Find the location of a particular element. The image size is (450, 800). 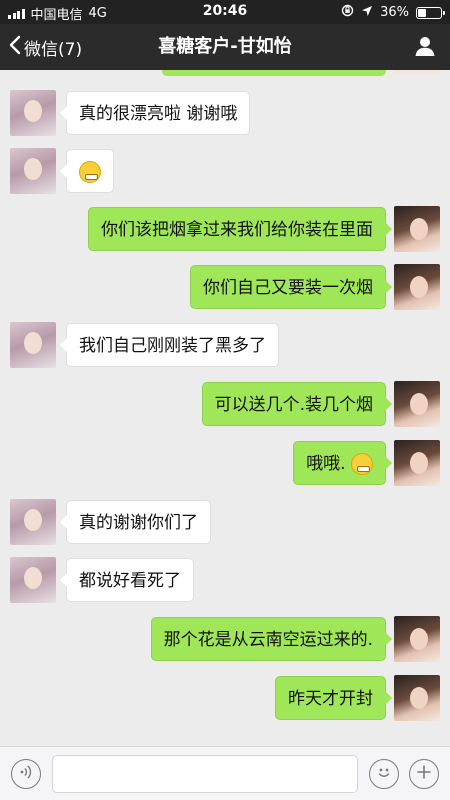

message-row: 我们自己刚刚装了黑多了 is located at coordinates (225, 345).